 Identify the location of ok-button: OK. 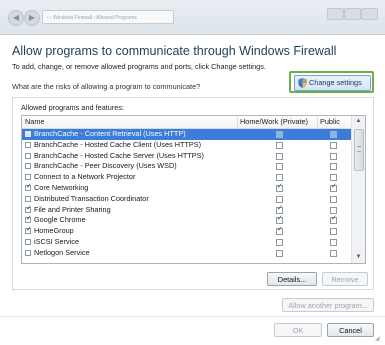
(298, 330).